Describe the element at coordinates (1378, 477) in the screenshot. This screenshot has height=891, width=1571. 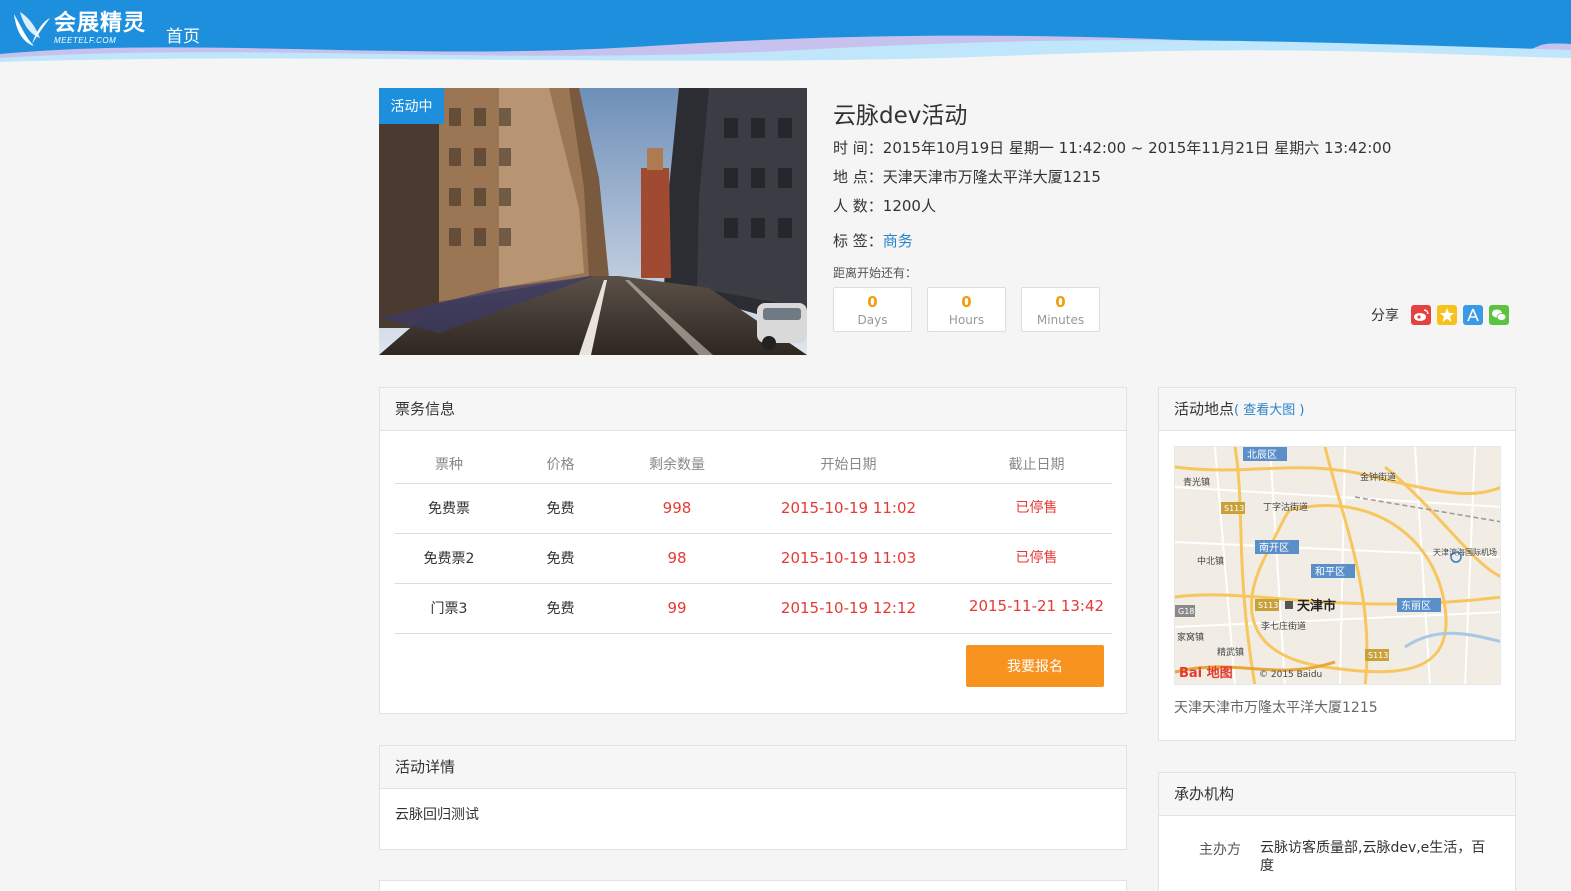
I see `map-label-jinzhong: 金钟街道` at that location.